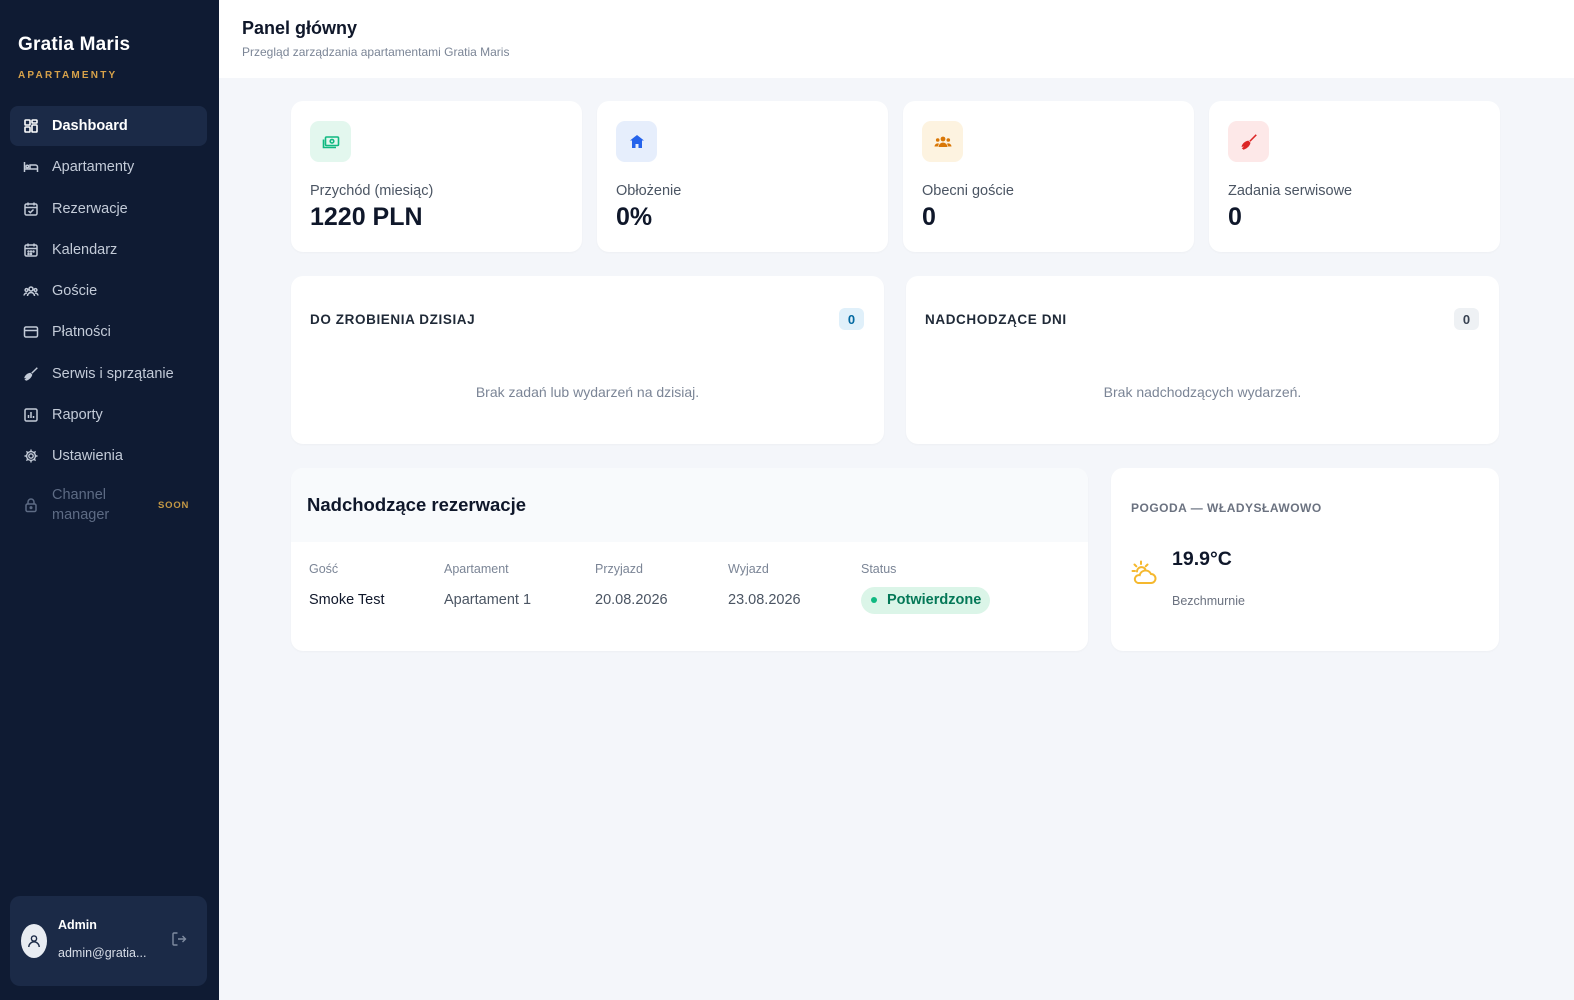 This screenshot has height=1000, width=1574. What do you see at coordinates (996, 319) in the screenshot?
I see `upcoming-title: NADCHODZĄCE DNI` at bounding box center [996, 319].